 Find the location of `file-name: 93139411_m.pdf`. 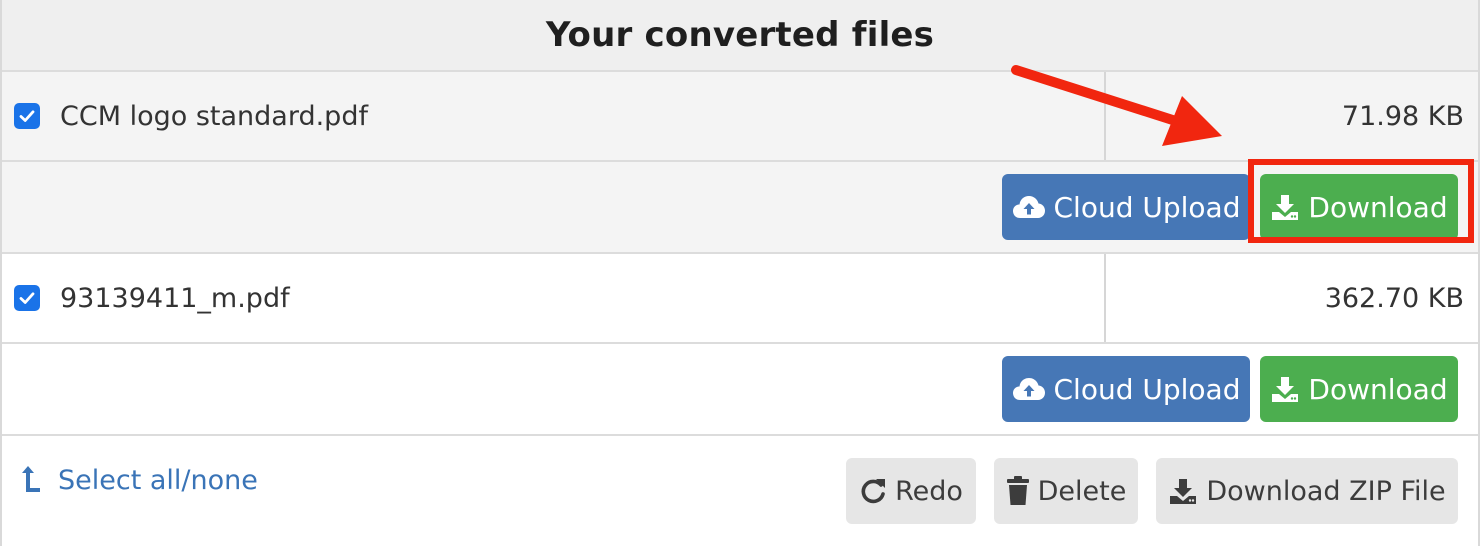

file-name: 93139411_m.pdf is located at coordinates (175, 298).